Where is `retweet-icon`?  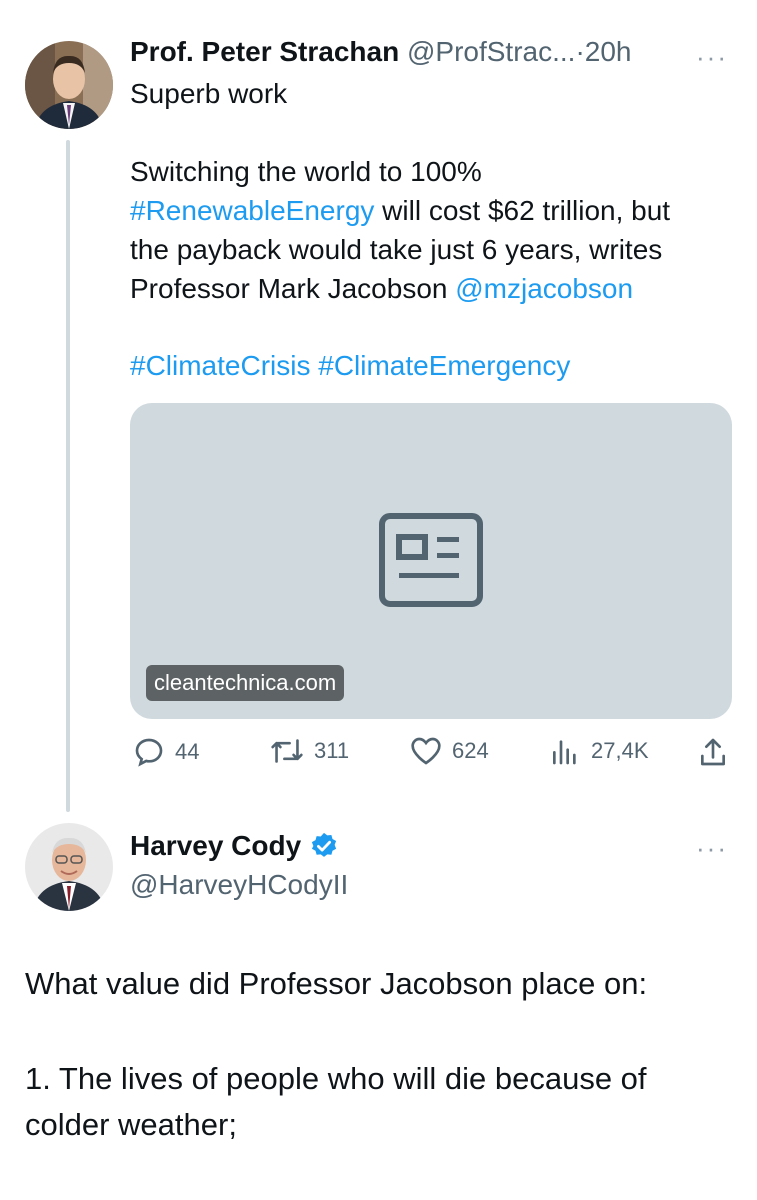 retweet-icon is located at coordinates (287, 751).